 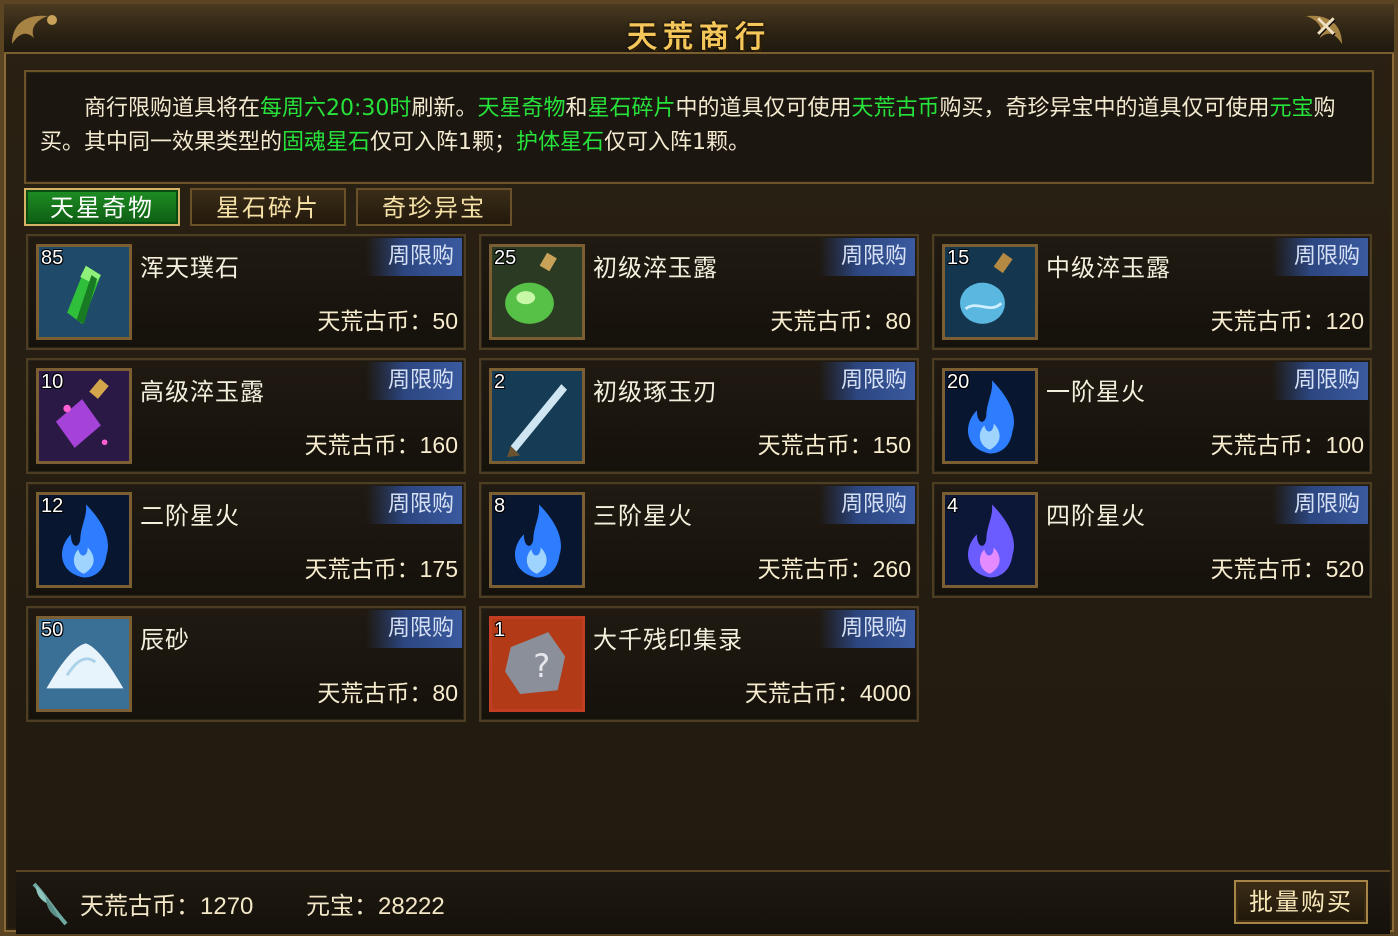 I want to click on item-thumbnail: 8, so click(x=537, y=540).